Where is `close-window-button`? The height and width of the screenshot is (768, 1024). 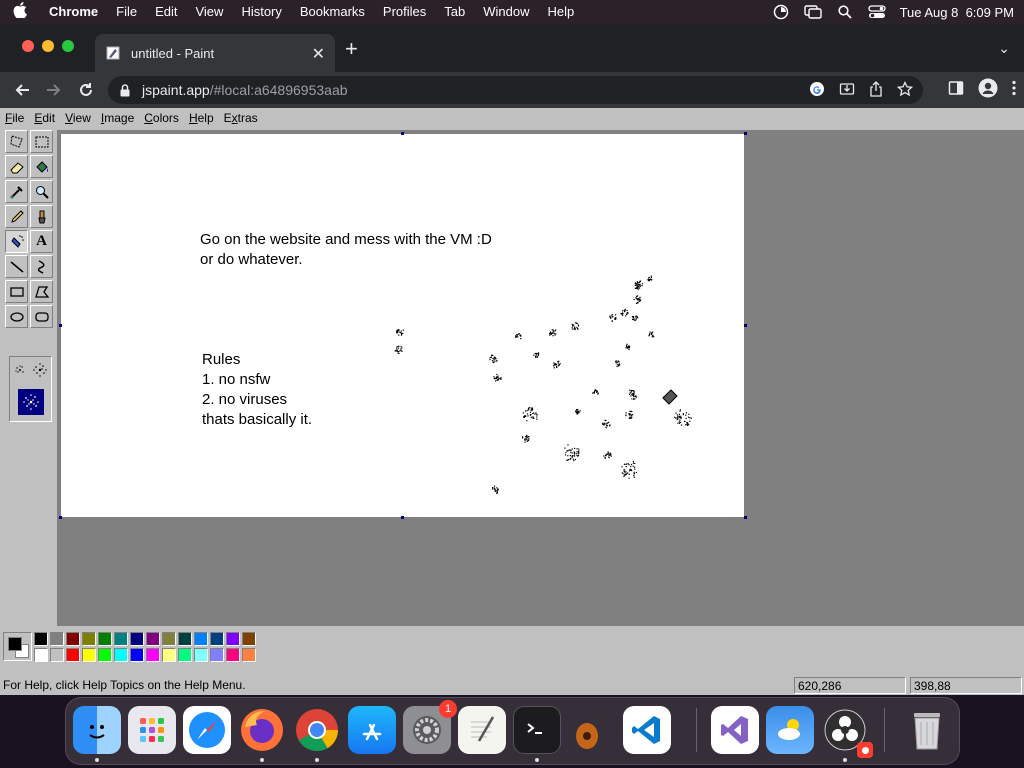
close-window-button is located at coordinates (28, 46).